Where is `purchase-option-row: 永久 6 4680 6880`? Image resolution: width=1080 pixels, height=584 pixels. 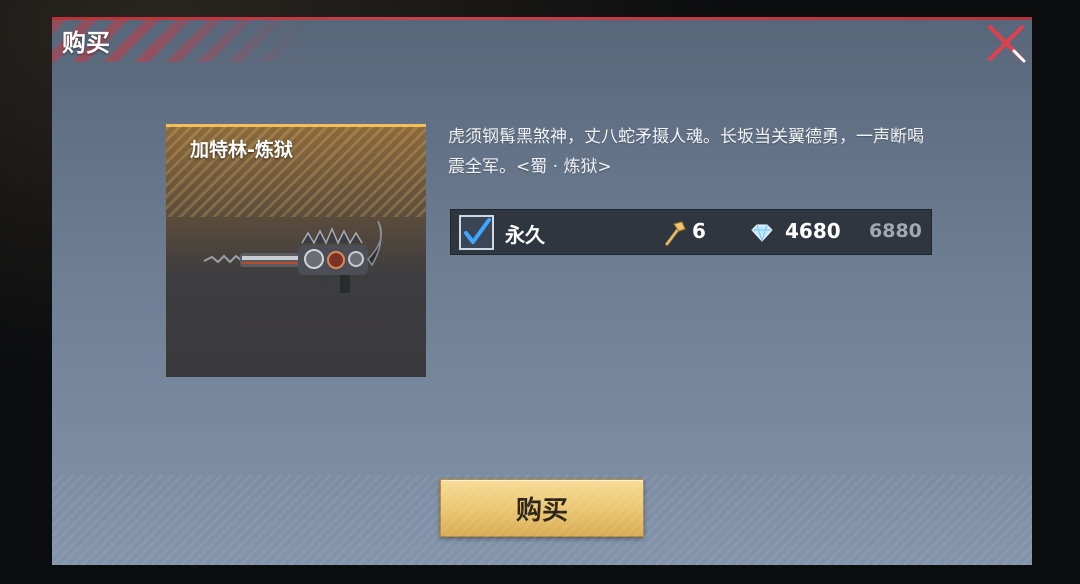 purchase-option-row: 永久 6 4680 6880 is located at coordinates (691, 232).